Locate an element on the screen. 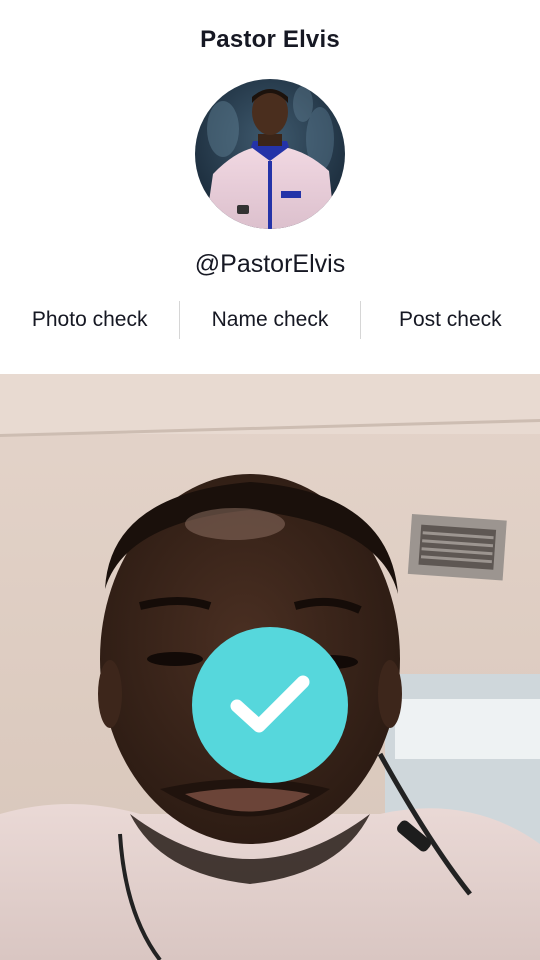 This screenshot has width=540, height=960. avatar-image is located at coordinates (270, 154).